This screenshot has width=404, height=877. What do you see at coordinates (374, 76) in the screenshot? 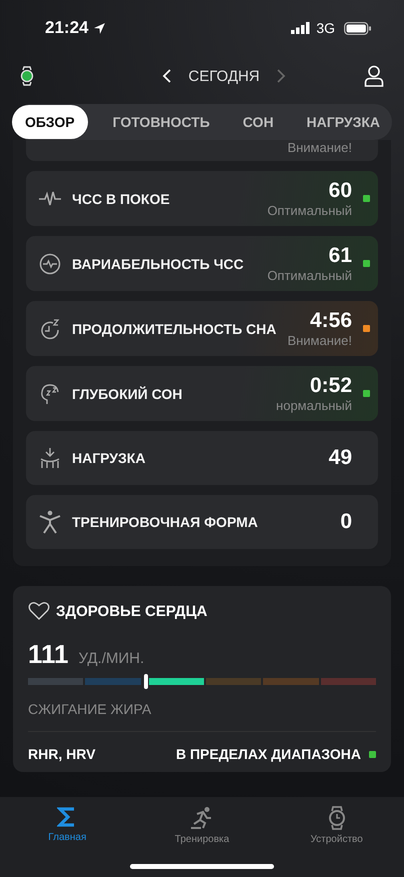
I see `profile-icon` at bounding box center [374, 76].